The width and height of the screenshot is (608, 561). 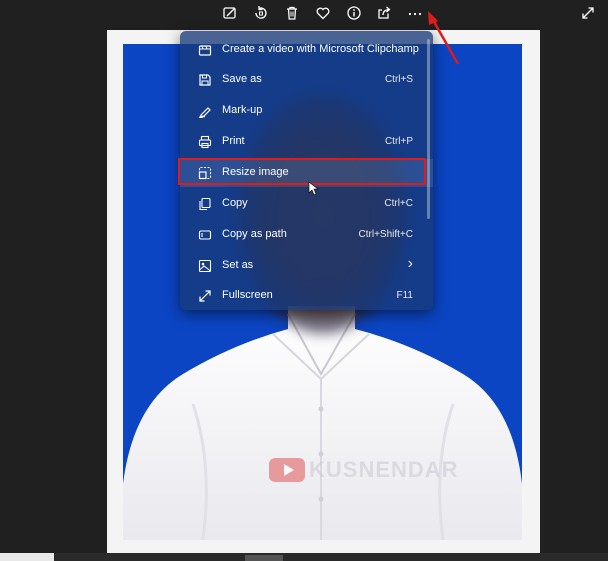 I want to click on menu-item-print: Print Ctrl+P, so click(x=306, y=142).